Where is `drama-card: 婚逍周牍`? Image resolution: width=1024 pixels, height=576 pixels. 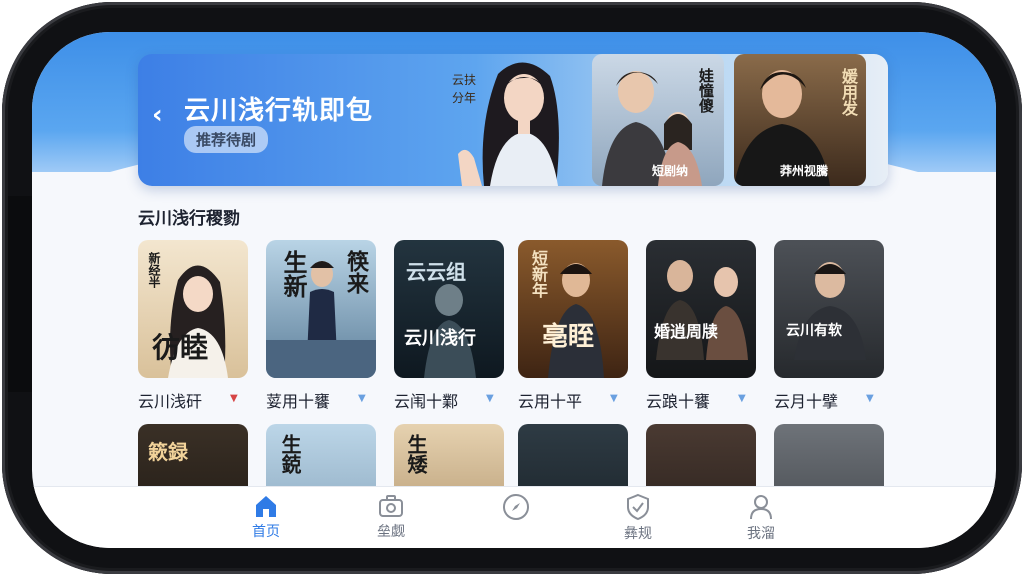
drama-card: 婚逍周牍 is located at coordinates (701, 309).